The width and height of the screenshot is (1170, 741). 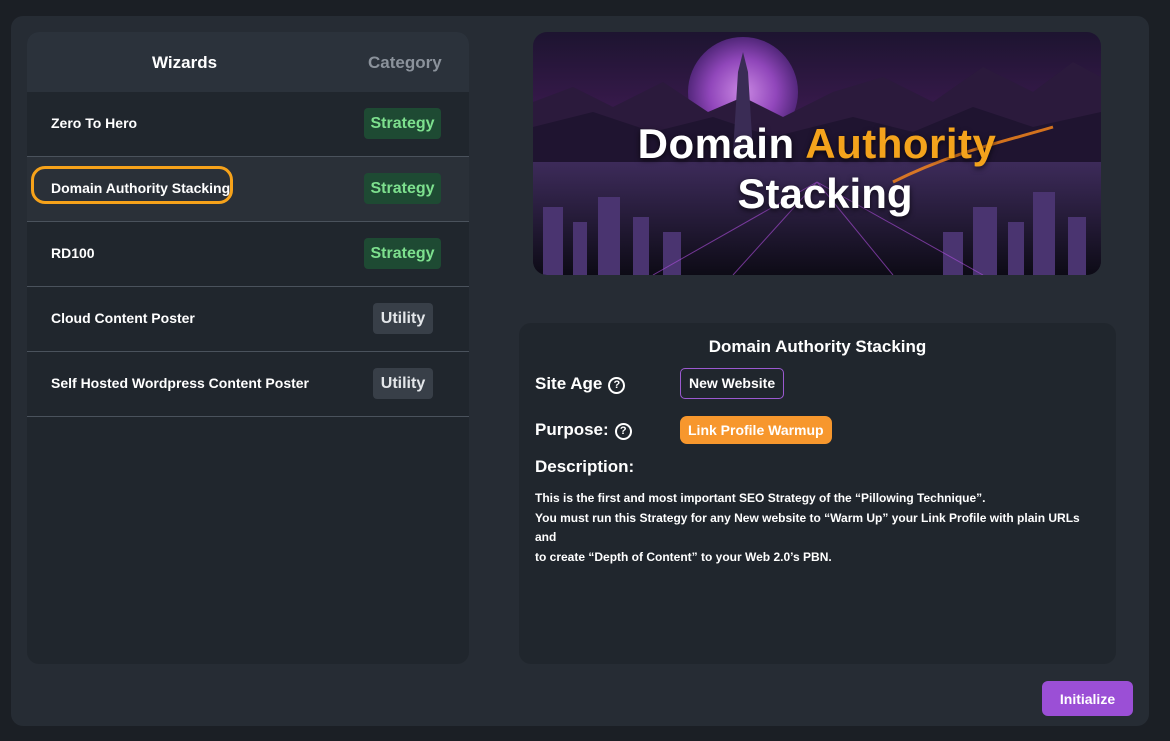 I want to click on wizard-name: Cloud Content Poster, so click(x=123, y=318).